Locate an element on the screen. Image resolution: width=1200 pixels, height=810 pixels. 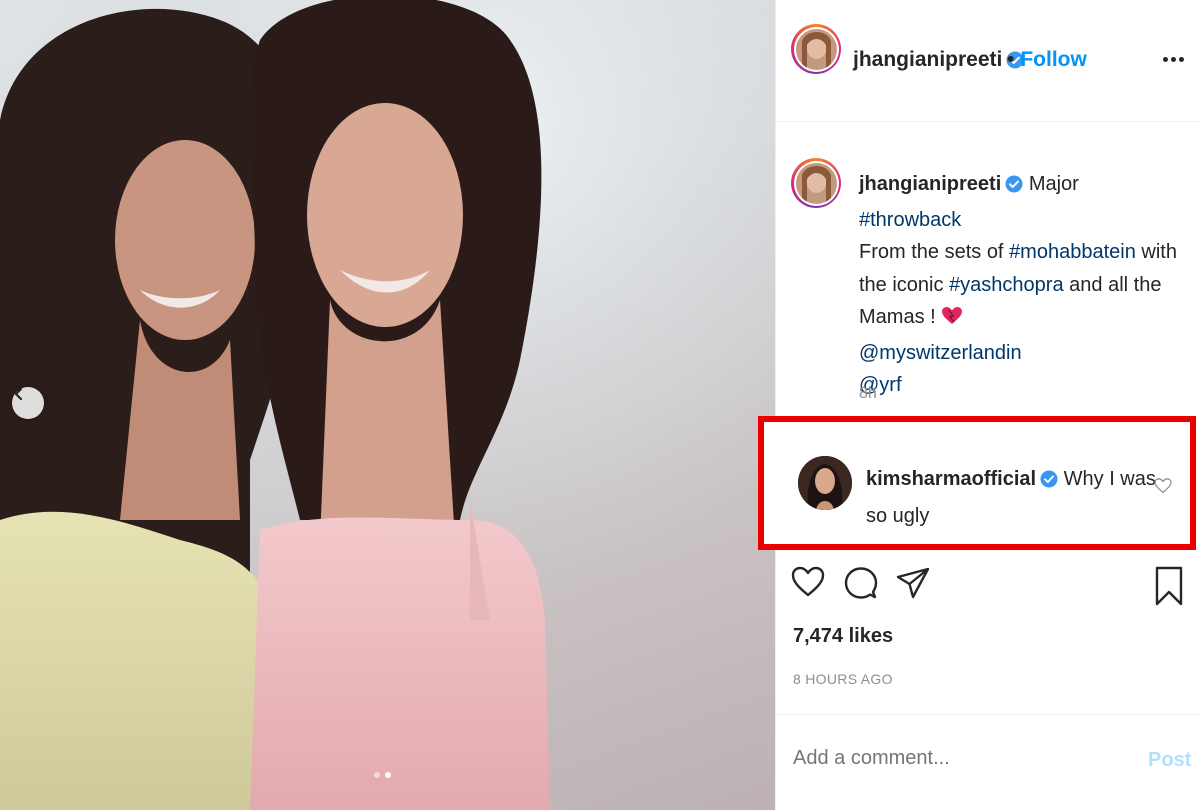
caption-part: From the sets of is located at coordinates (934, 252).